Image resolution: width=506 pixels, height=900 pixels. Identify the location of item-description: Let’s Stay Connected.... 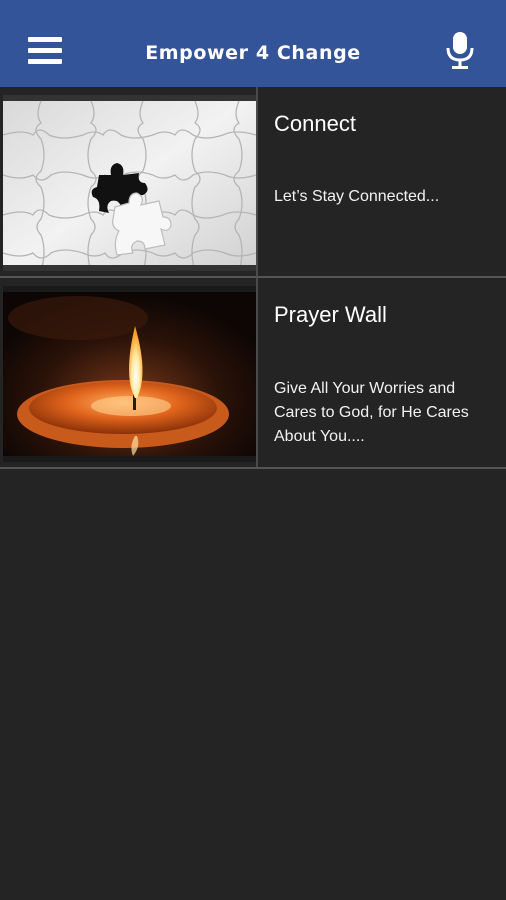
(357, 196).